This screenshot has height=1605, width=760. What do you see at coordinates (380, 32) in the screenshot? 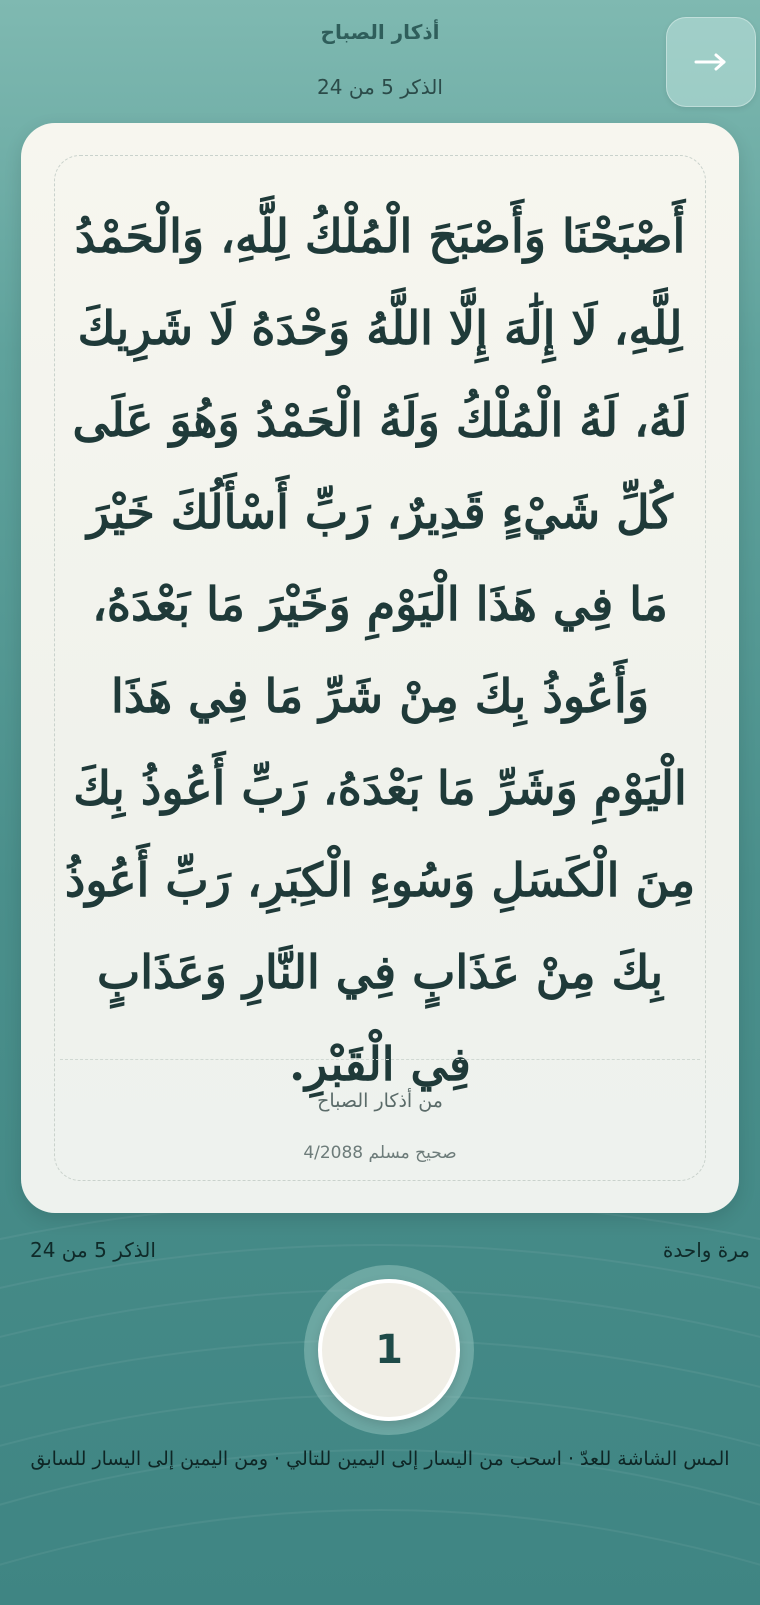
I see `page-title: أذكار الصباح` at bounding box center [380, 32].